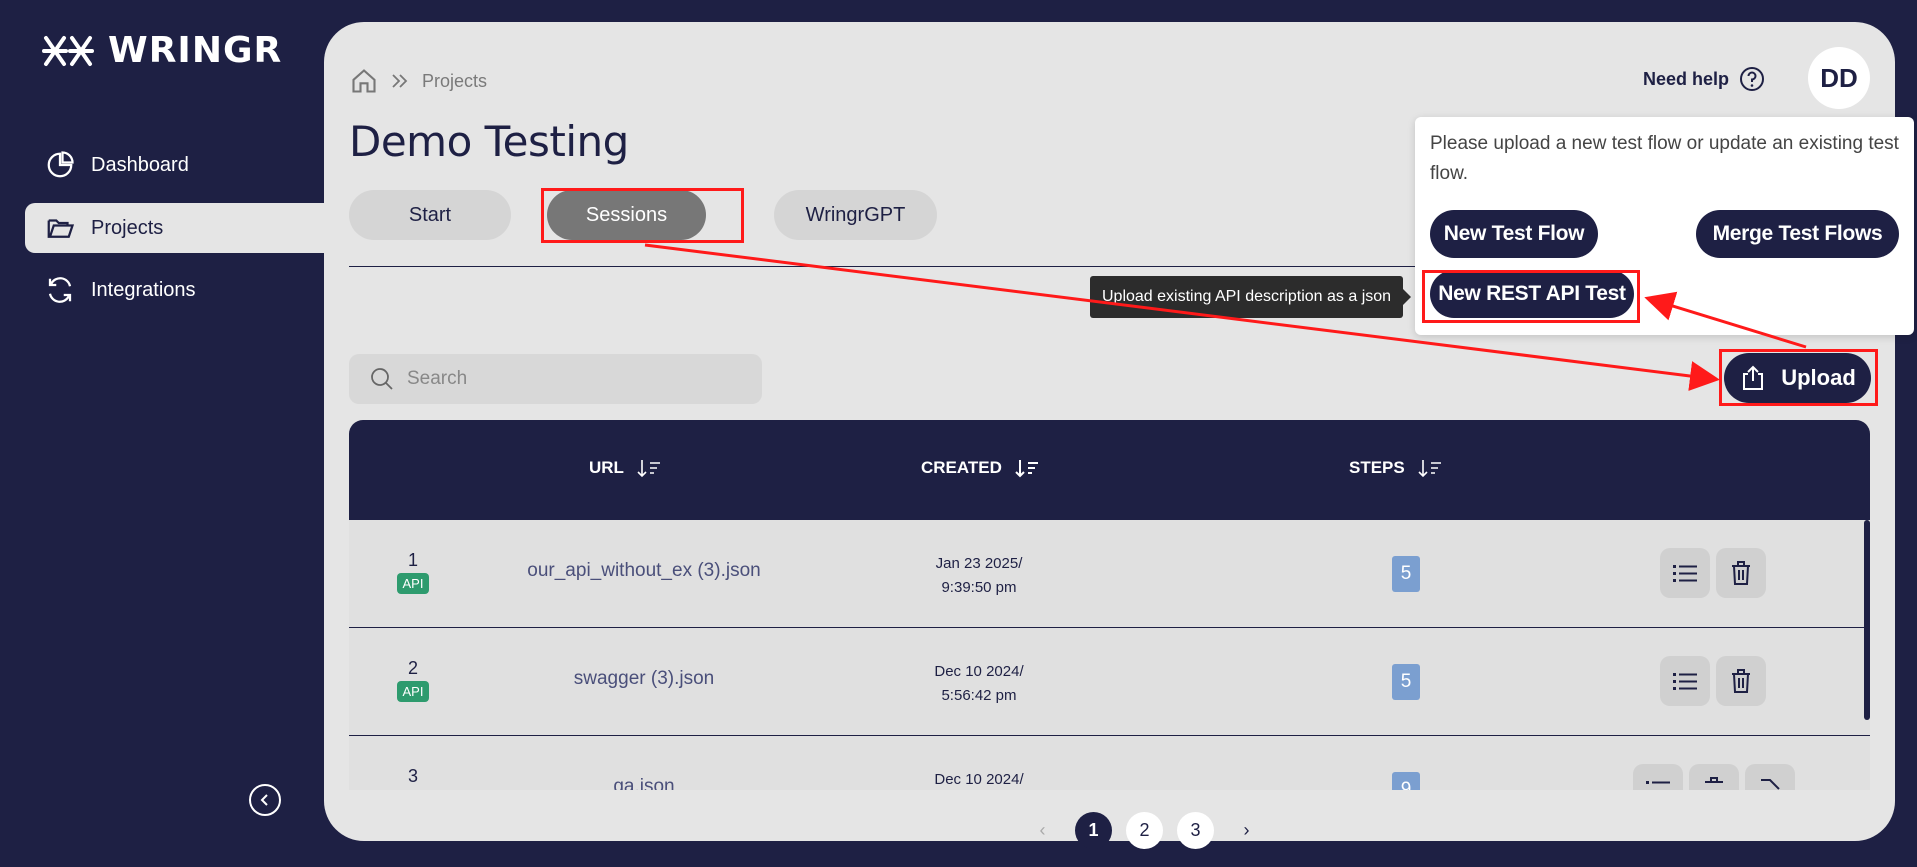  What do you see at coordinates (644, 679) in the screenshot?
I see `row-url: swagger (3).json` at bounding box center [644, 679].